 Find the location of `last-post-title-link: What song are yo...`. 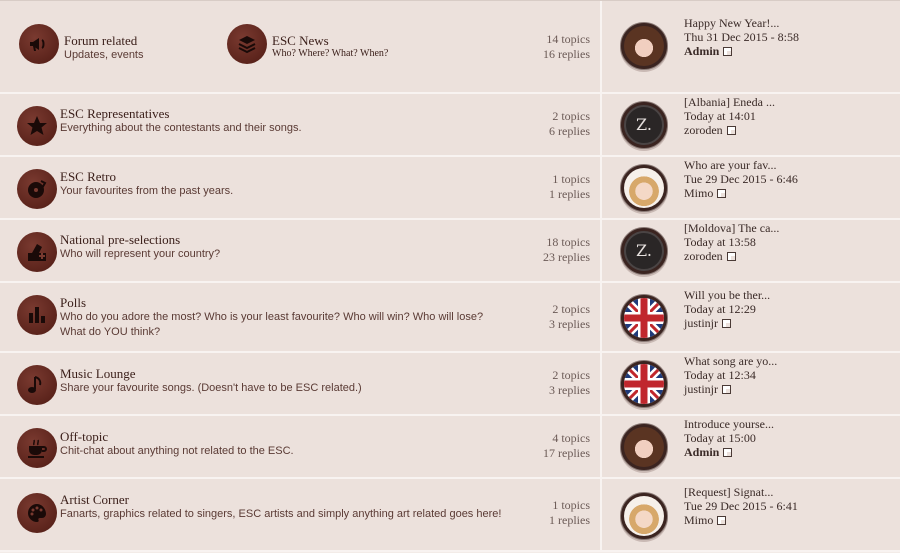

last-post-title-link: What song are yo... is located at coordinates (792, 361).